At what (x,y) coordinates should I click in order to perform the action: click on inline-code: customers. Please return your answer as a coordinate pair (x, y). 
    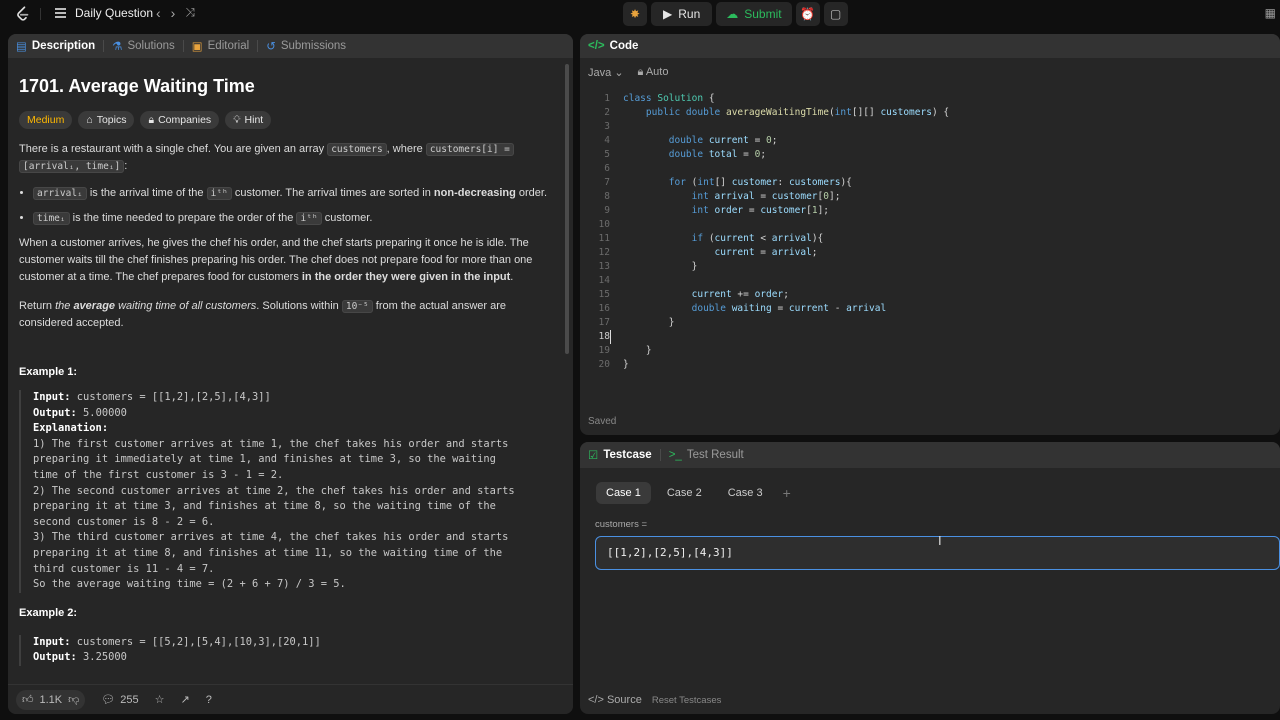
    Looking at the image, I should click on (357, 149).